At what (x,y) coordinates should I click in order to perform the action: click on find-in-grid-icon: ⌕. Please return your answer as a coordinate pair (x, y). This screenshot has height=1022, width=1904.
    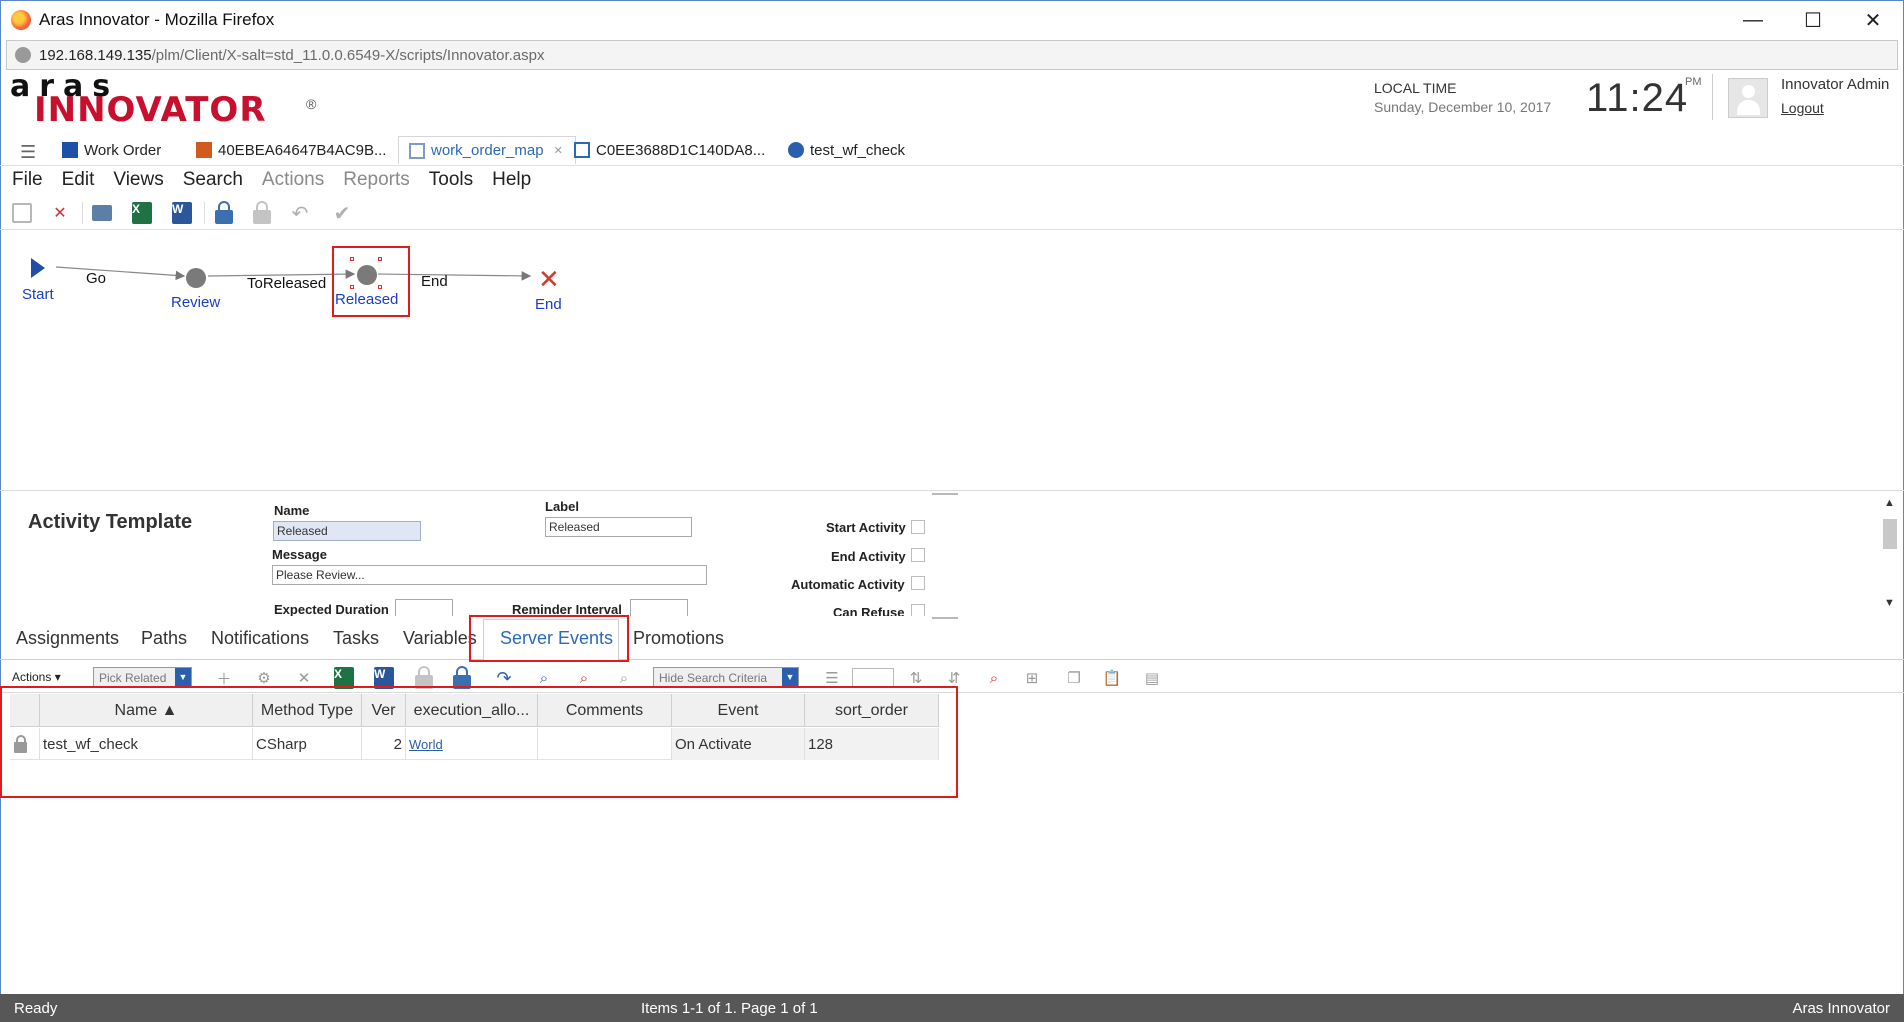
    Looking at the image, I should click on (994, 678).